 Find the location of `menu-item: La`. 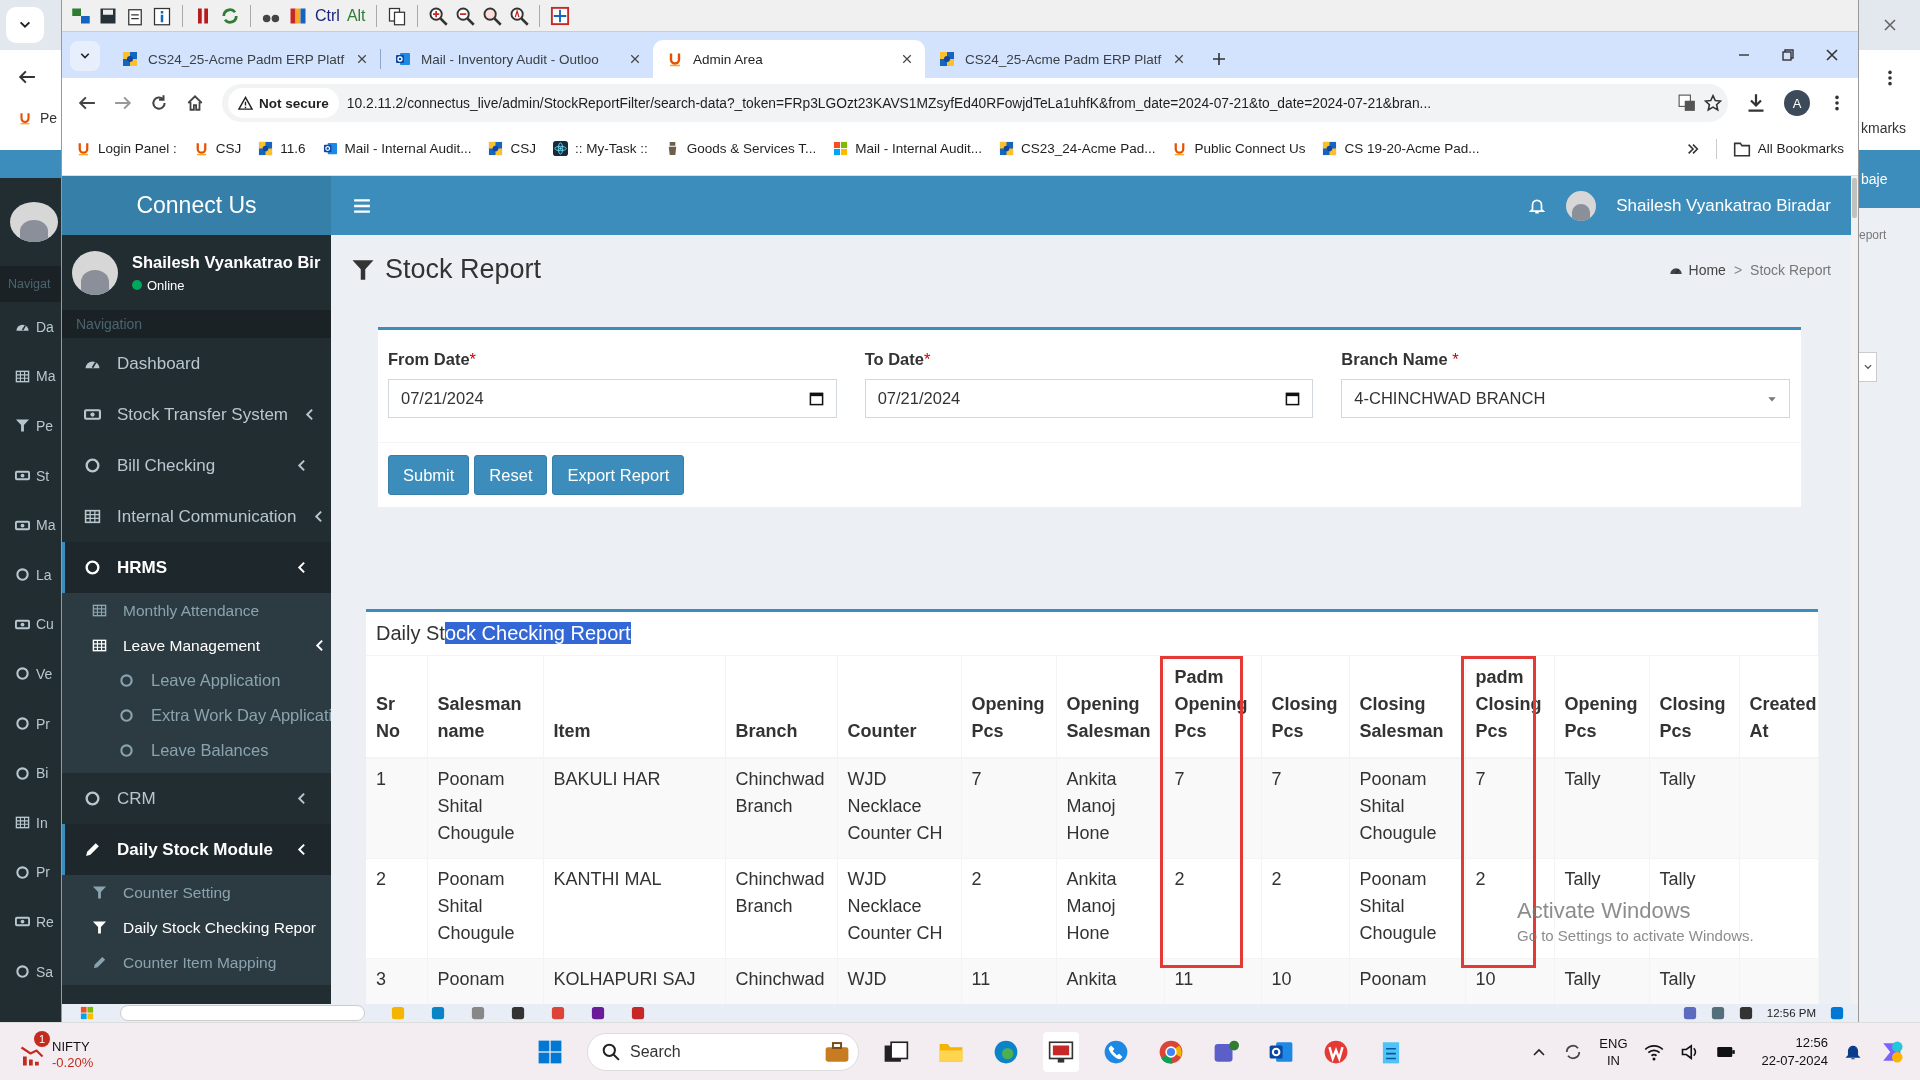

menu-item: La is located at coordinates (30, 574).